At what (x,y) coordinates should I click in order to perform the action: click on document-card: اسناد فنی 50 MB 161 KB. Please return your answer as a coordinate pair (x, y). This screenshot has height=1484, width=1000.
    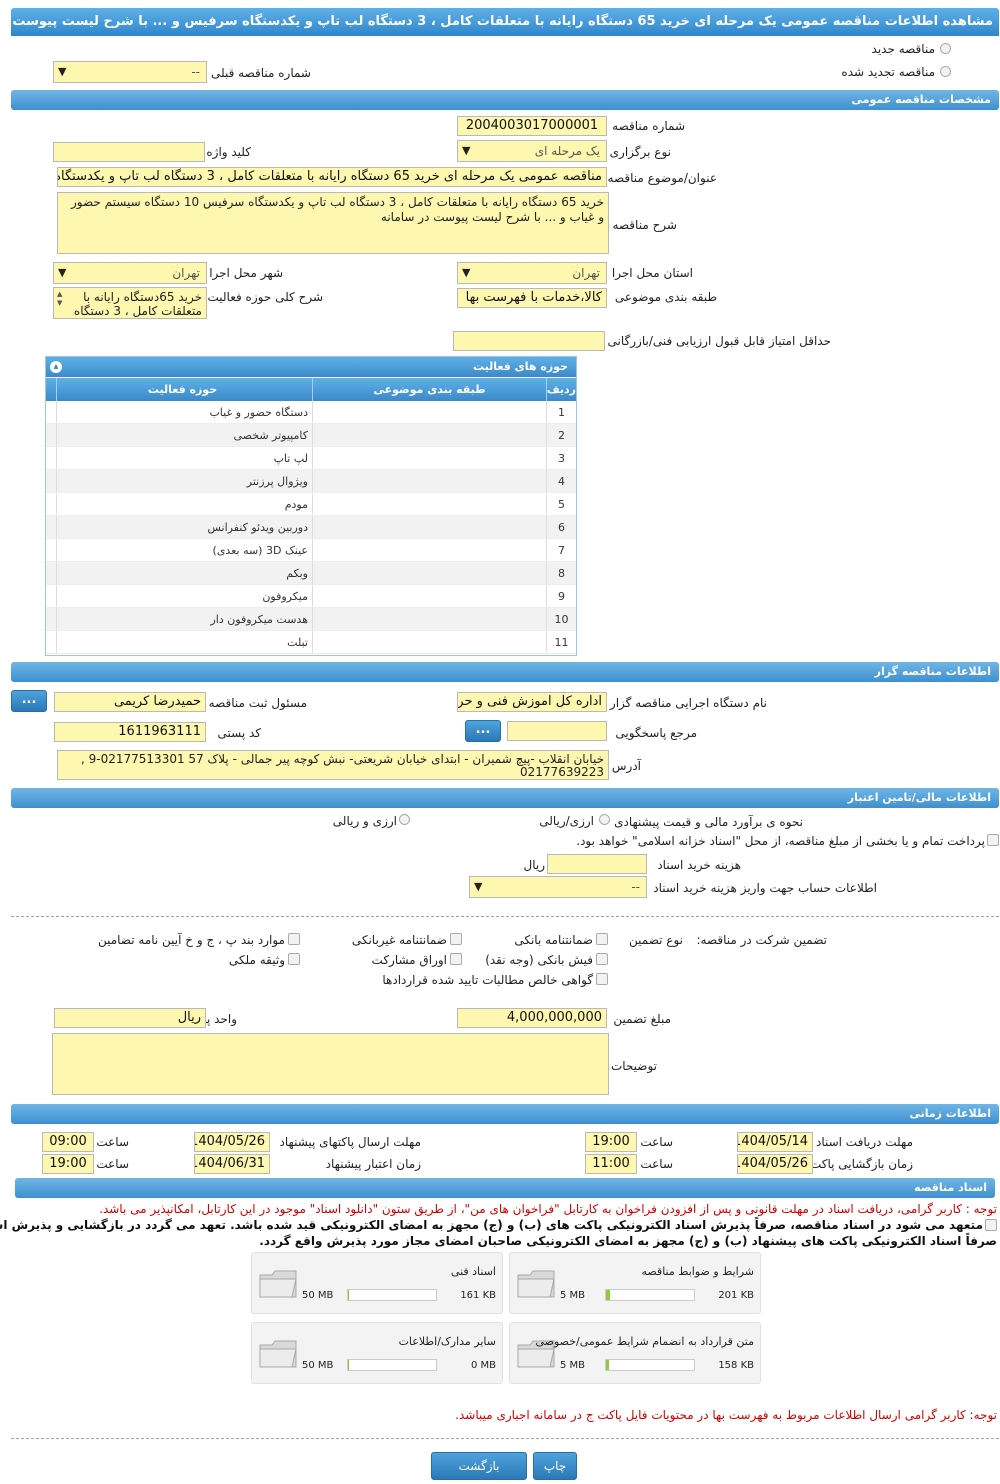
    Looking at the image, I should click on (378, 1283).